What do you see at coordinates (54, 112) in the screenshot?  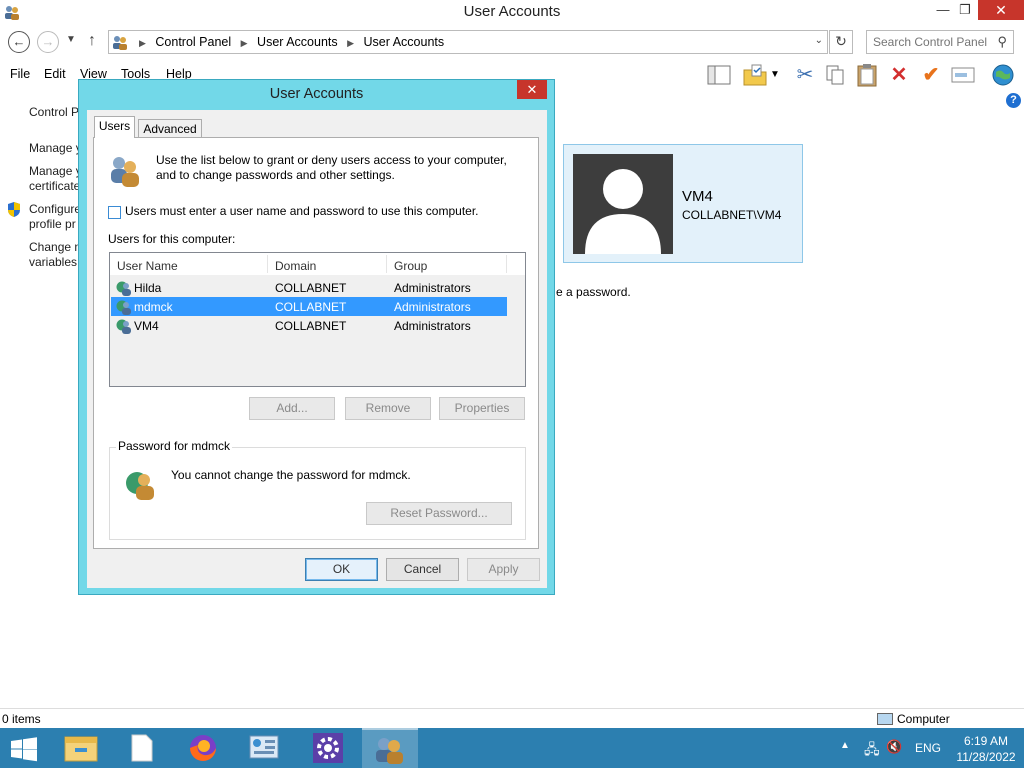 I see `sidebar-item-control-panel: Control P` at bounding box center [54, 112].